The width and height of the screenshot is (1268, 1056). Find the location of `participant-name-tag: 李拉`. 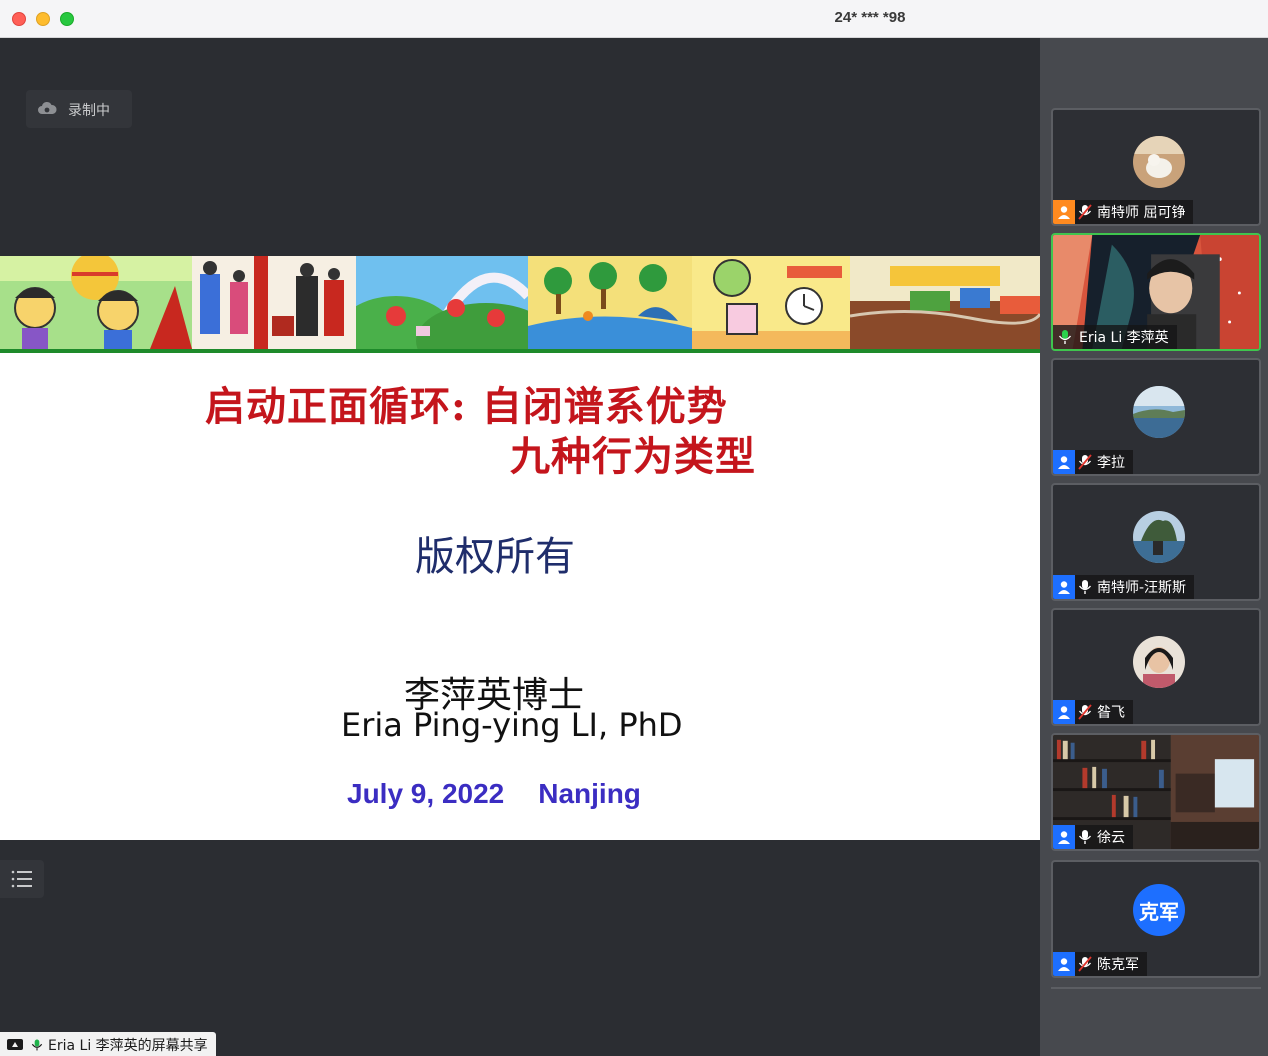

participant-name-tag: 李拉 is located at coordinates (1093, 462).